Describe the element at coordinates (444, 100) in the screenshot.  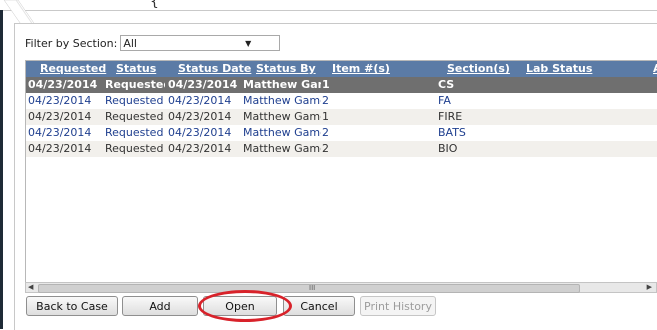
I see `cell-sections: FA` at that location.